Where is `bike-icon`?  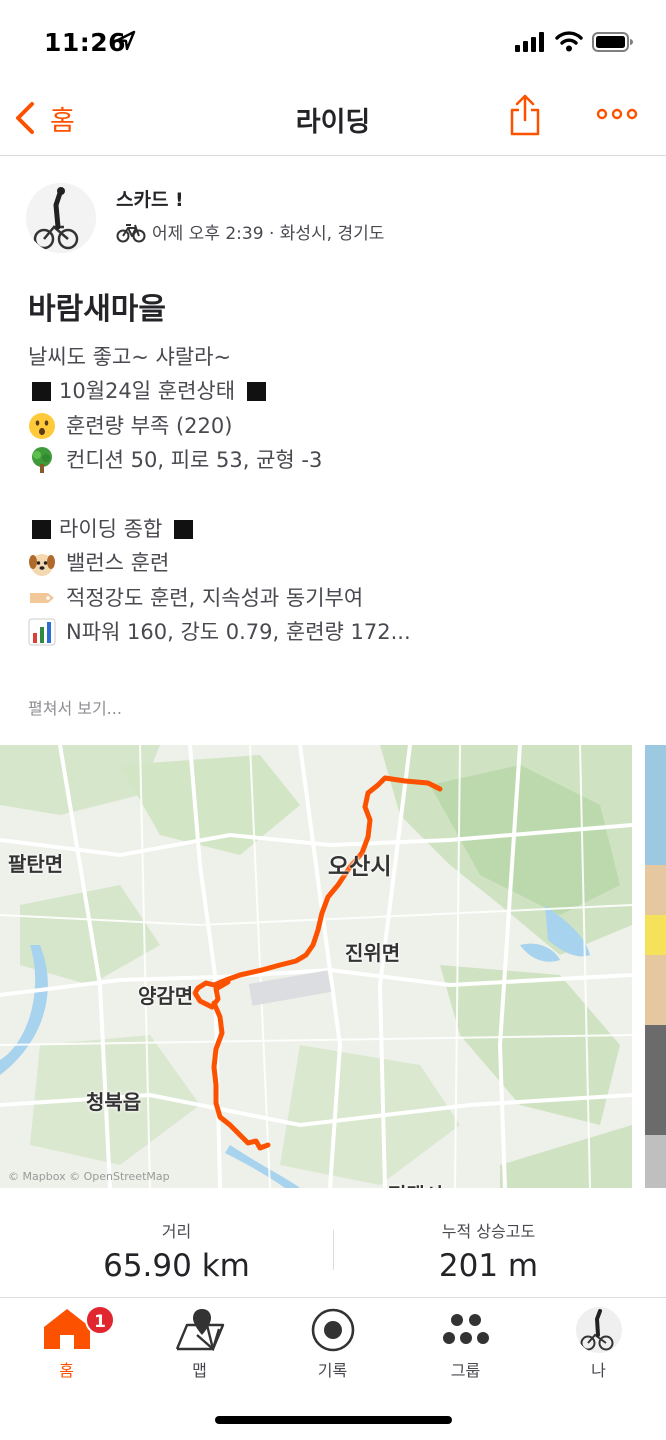
bike-icon is located at coordinates (131, 232).